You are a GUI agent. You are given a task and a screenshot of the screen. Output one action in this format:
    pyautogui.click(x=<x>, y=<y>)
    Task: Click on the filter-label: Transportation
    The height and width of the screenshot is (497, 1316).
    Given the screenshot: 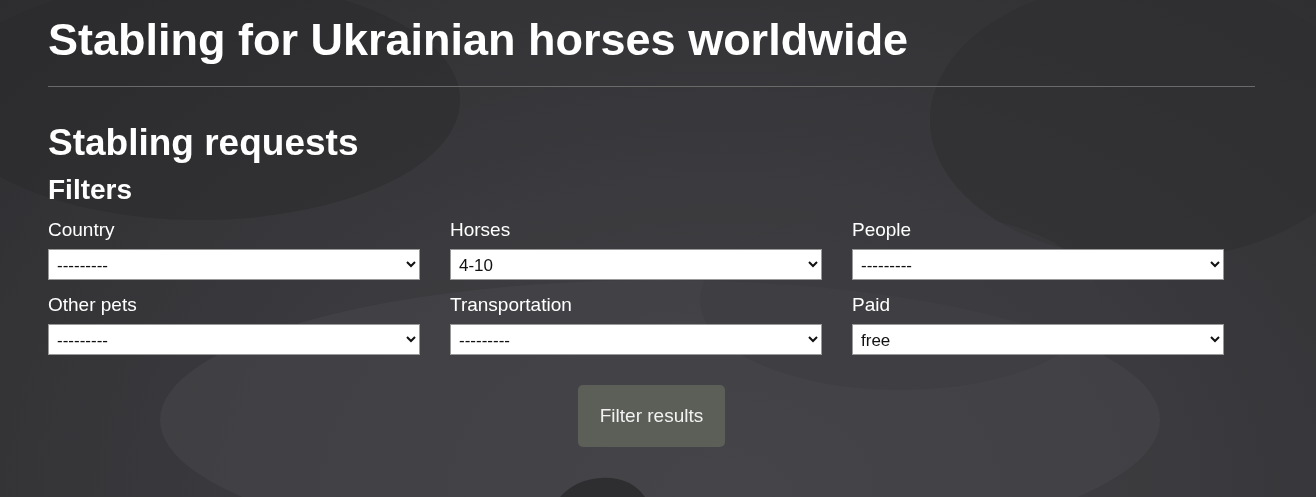 What is the action you would take?
    pyautogui.click(x=511, y=305)
    